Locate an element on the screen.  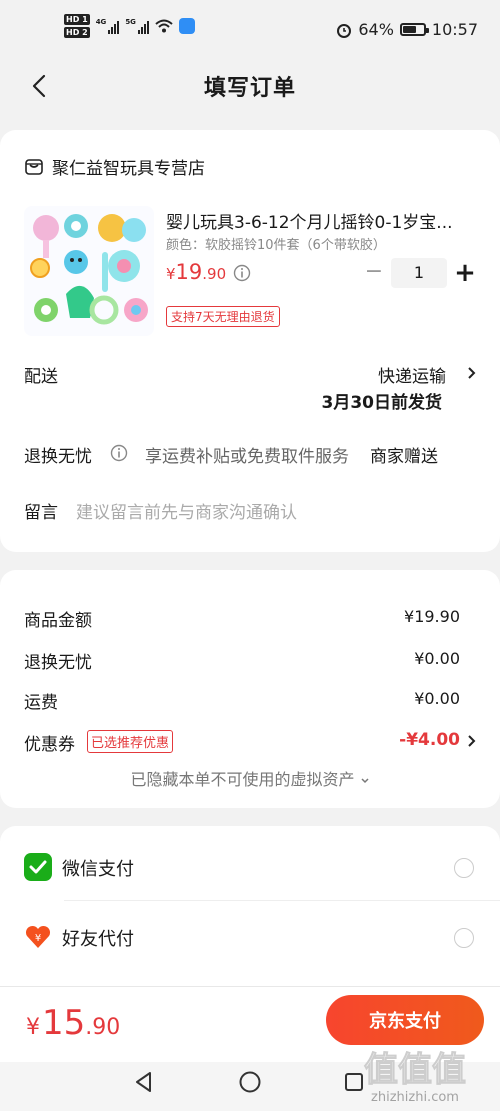
delivery-label: 配送 is located at coordinates (41, 377).